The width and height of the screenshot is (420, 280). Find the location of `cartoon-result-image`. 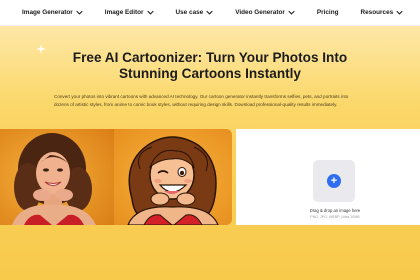

cartoon-result-image is located at coordinates (173, 177).